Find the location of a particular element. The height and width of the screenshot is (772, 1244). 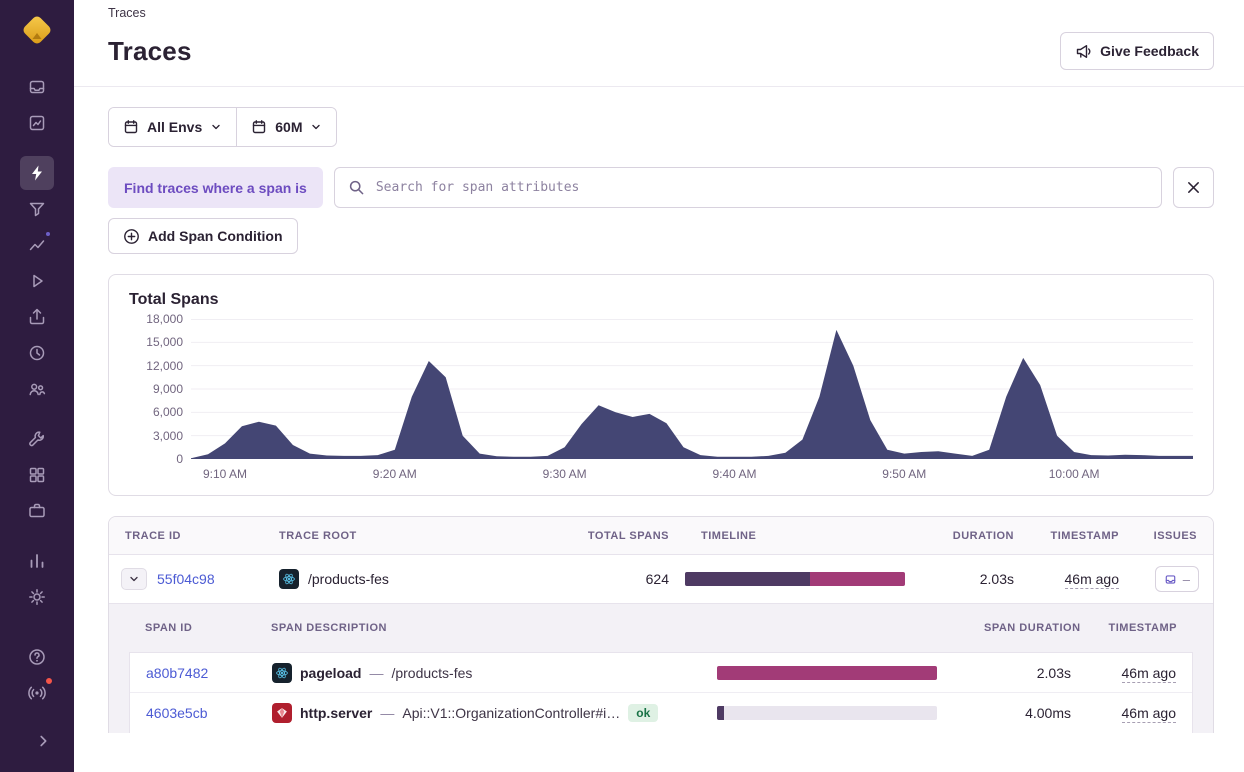

col-issues: ISSUES is located at coordinates (1175, 535).